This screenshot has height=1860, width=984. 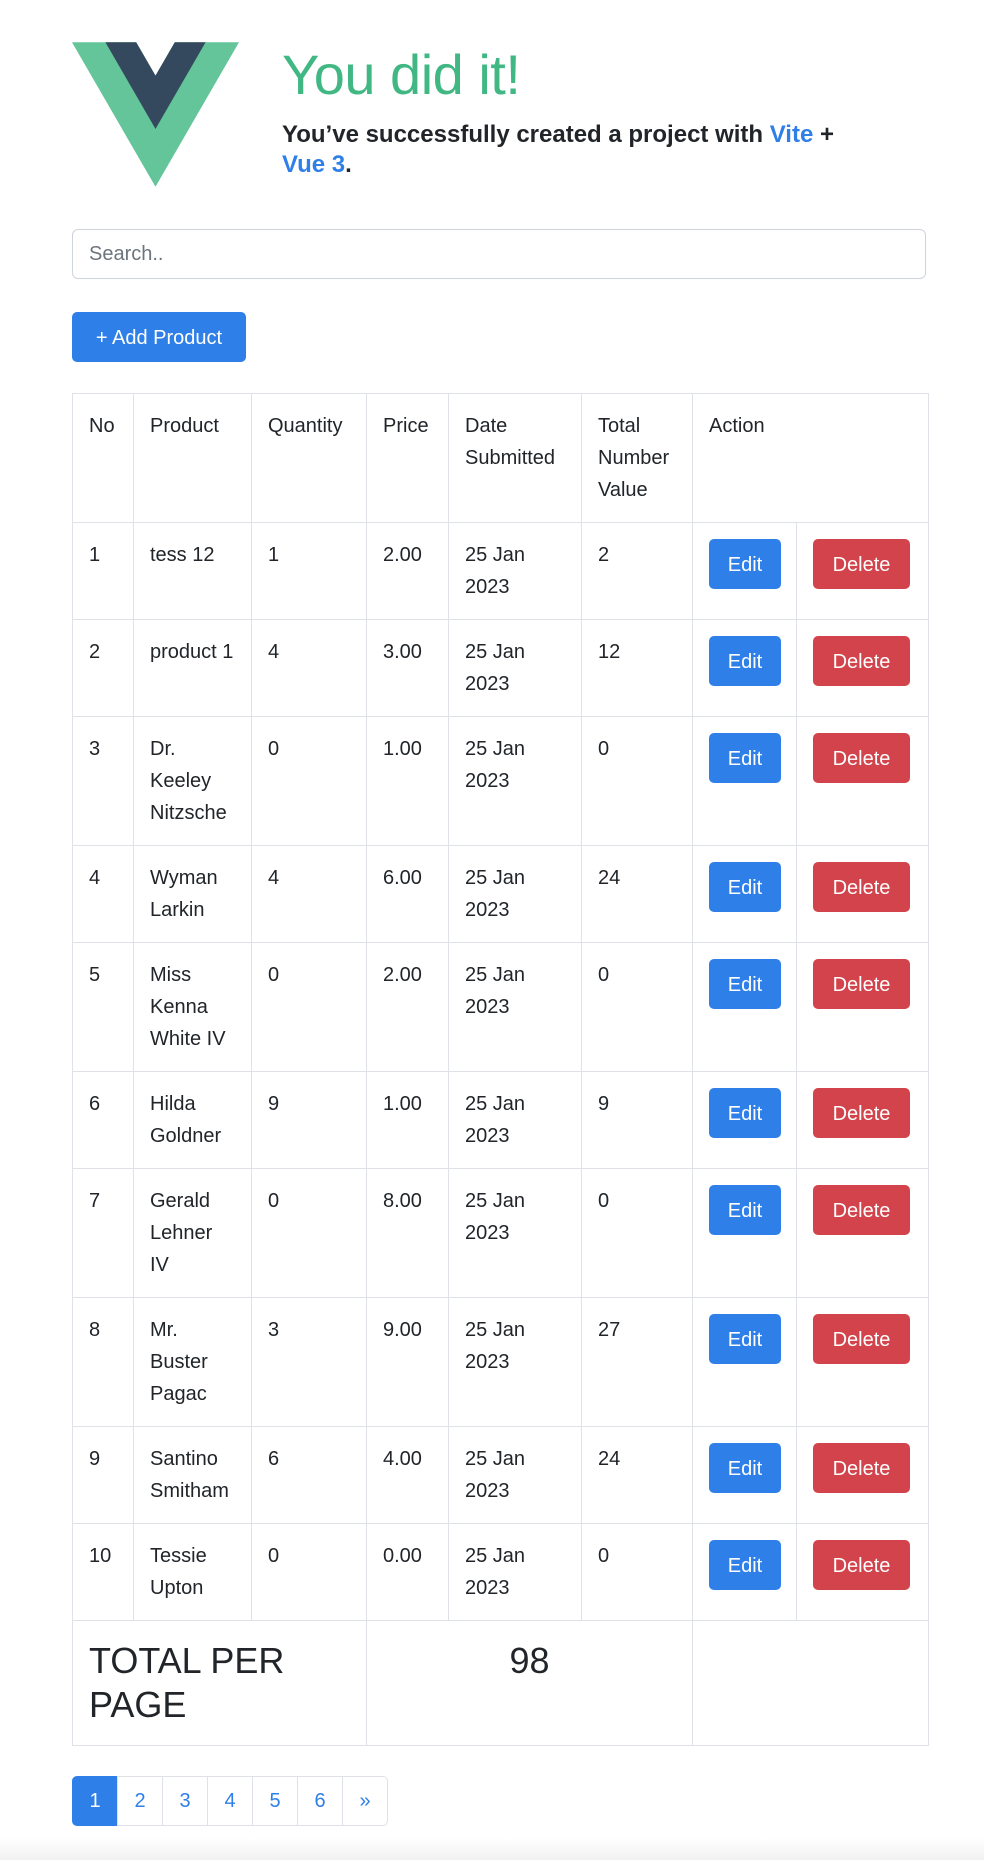 What do you see at coordinates (309, 458) in the screenshot?
I see `column-header-quantity: Quantity` at bounding box center [309, 458].